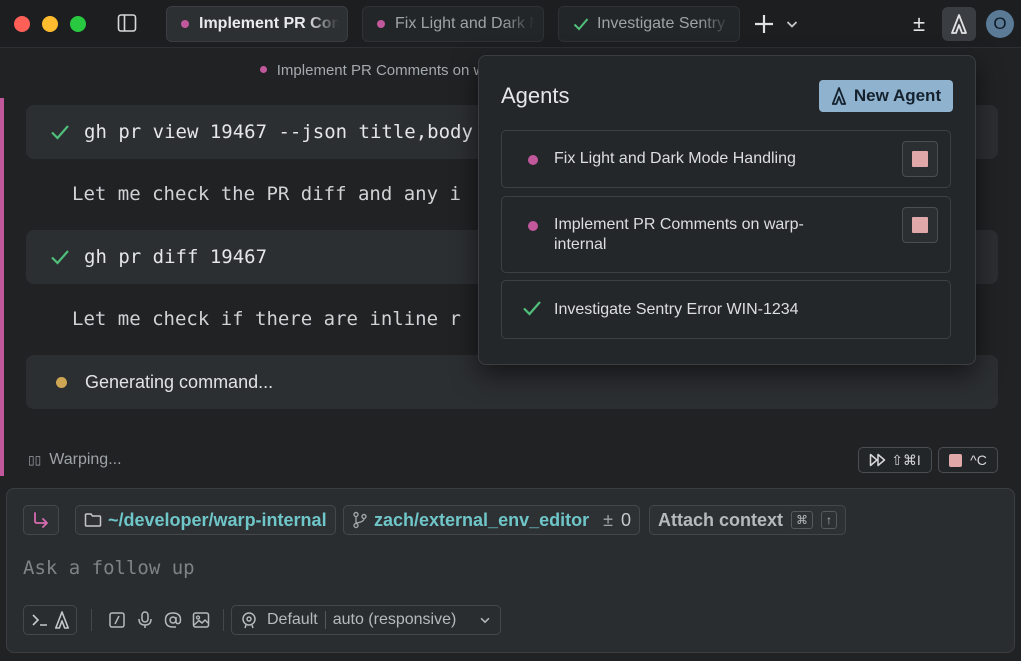 This screenshot has width=1021, height=661. What do you see at coordinates (482, 519) in the screenshot?
I see `branch-name: zach/external_env_editor` at bounding box center [482, 519].